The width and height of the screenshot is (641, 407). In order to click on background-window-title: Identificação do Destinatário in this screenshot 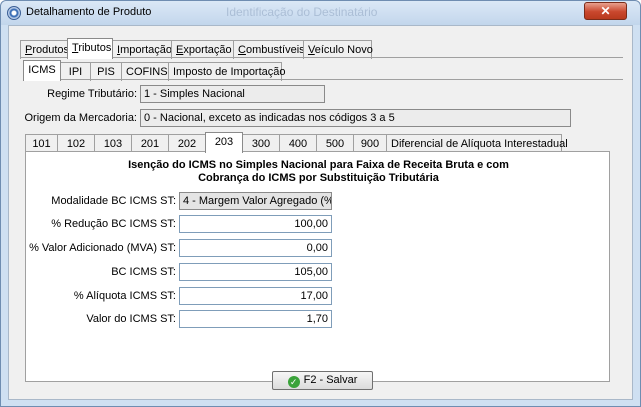, I will do `click(302, 12)`.